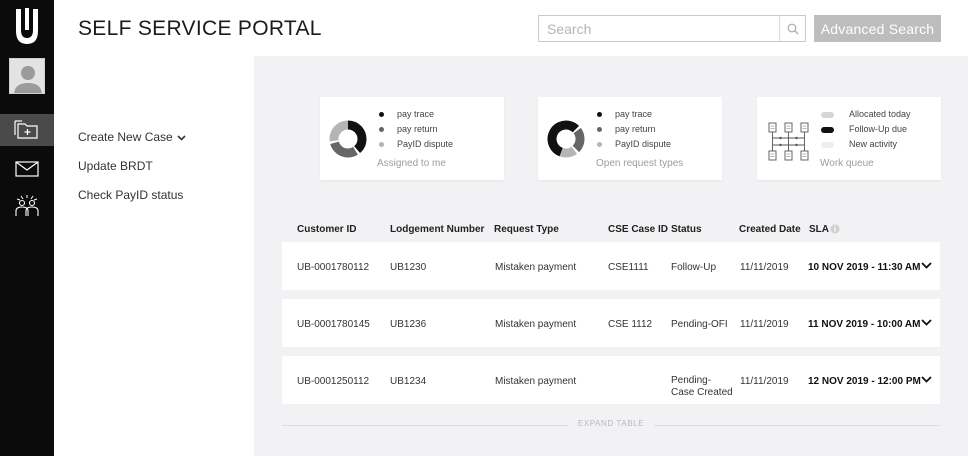  I want to click on search-box, so click(672, 28).